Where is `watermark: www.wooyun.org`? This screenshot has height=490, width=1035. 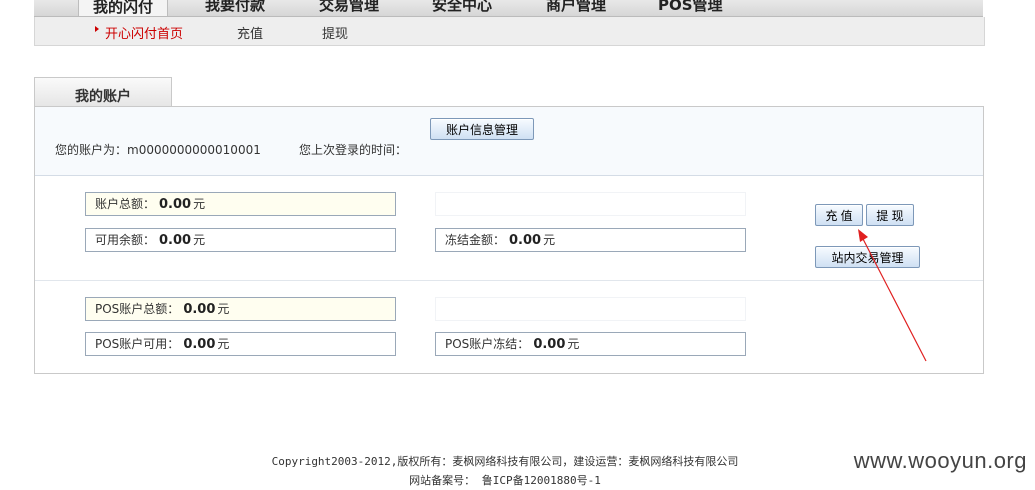
watermark: www.wooyun.org is located at coordinates (940, 460).